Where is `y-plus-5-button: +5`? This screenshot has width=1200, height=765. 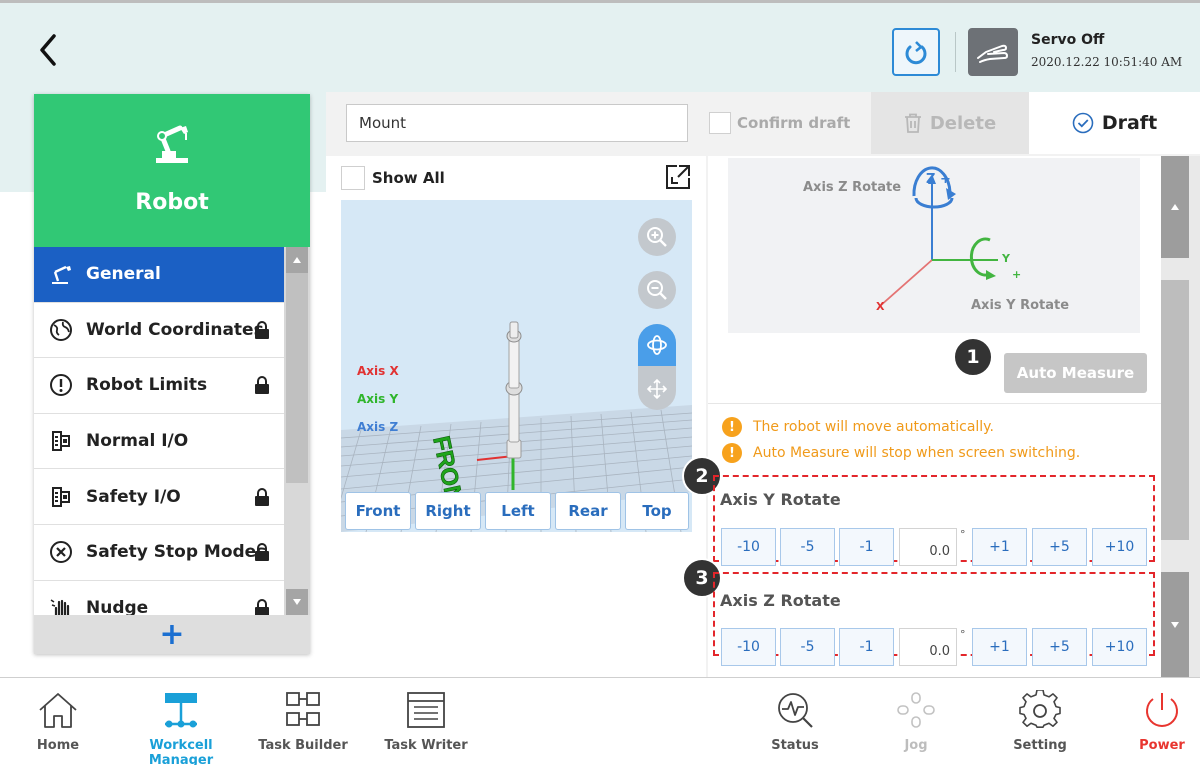
y-plus-5-button: +5 is located at coordinates (1059, 547).